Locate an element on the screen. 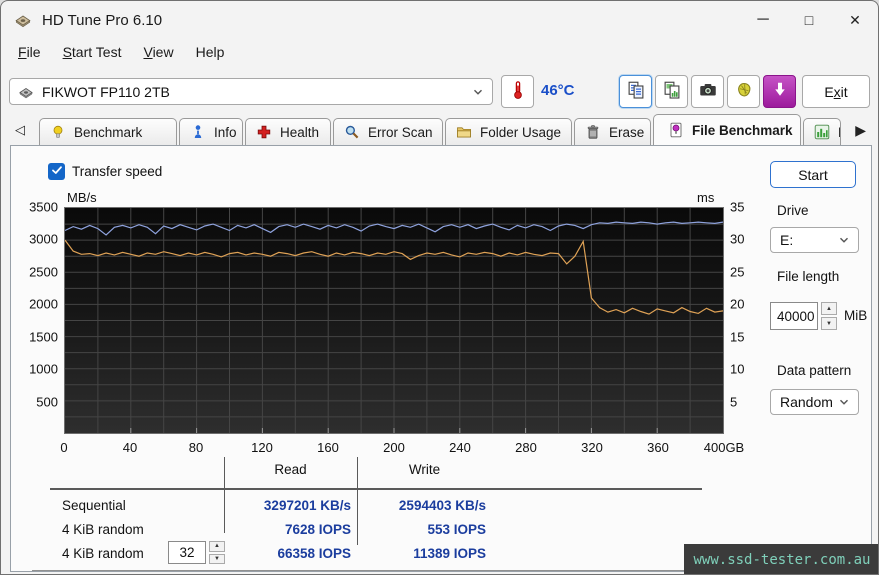  data-pattern-select: Random is located at coordinates (814, 402).